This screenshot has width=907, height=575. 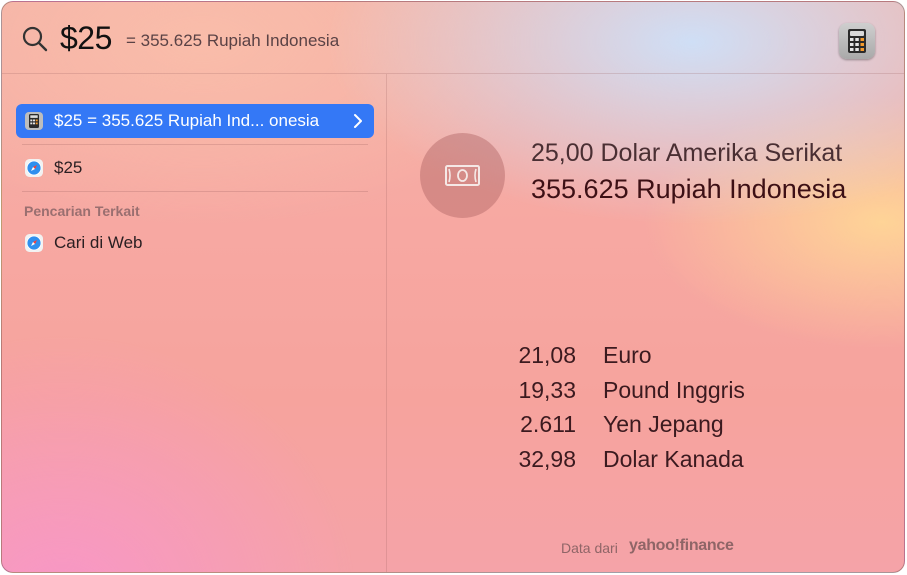 What do you see at coordinates (674, 389) in the screenshot?
I see `rate-currency: Pound Inggris` at bounding box center [674, 389].